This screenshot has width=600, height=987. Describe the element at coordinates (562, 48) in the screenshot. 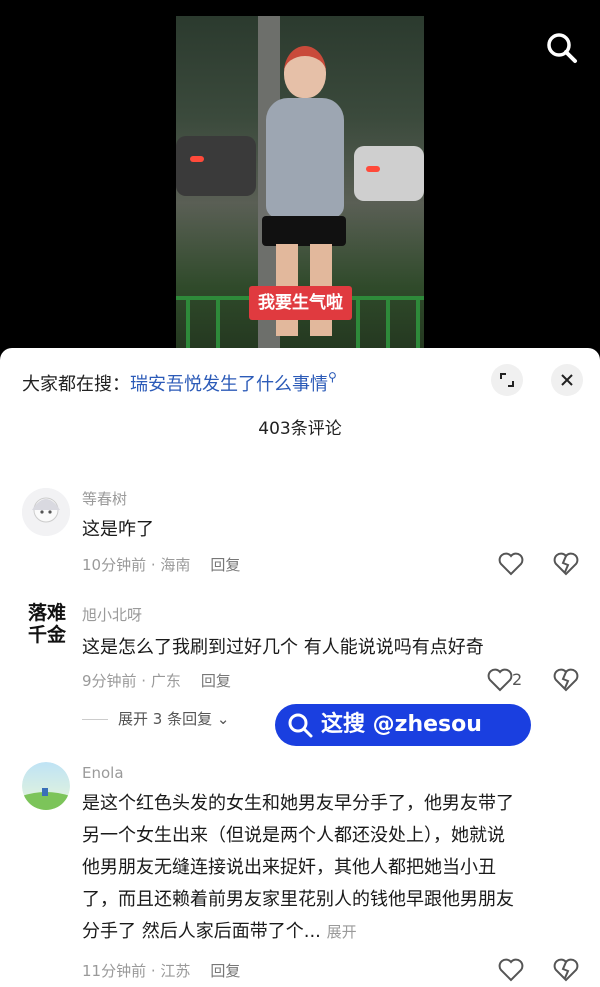

I see `search-icon` at that location.